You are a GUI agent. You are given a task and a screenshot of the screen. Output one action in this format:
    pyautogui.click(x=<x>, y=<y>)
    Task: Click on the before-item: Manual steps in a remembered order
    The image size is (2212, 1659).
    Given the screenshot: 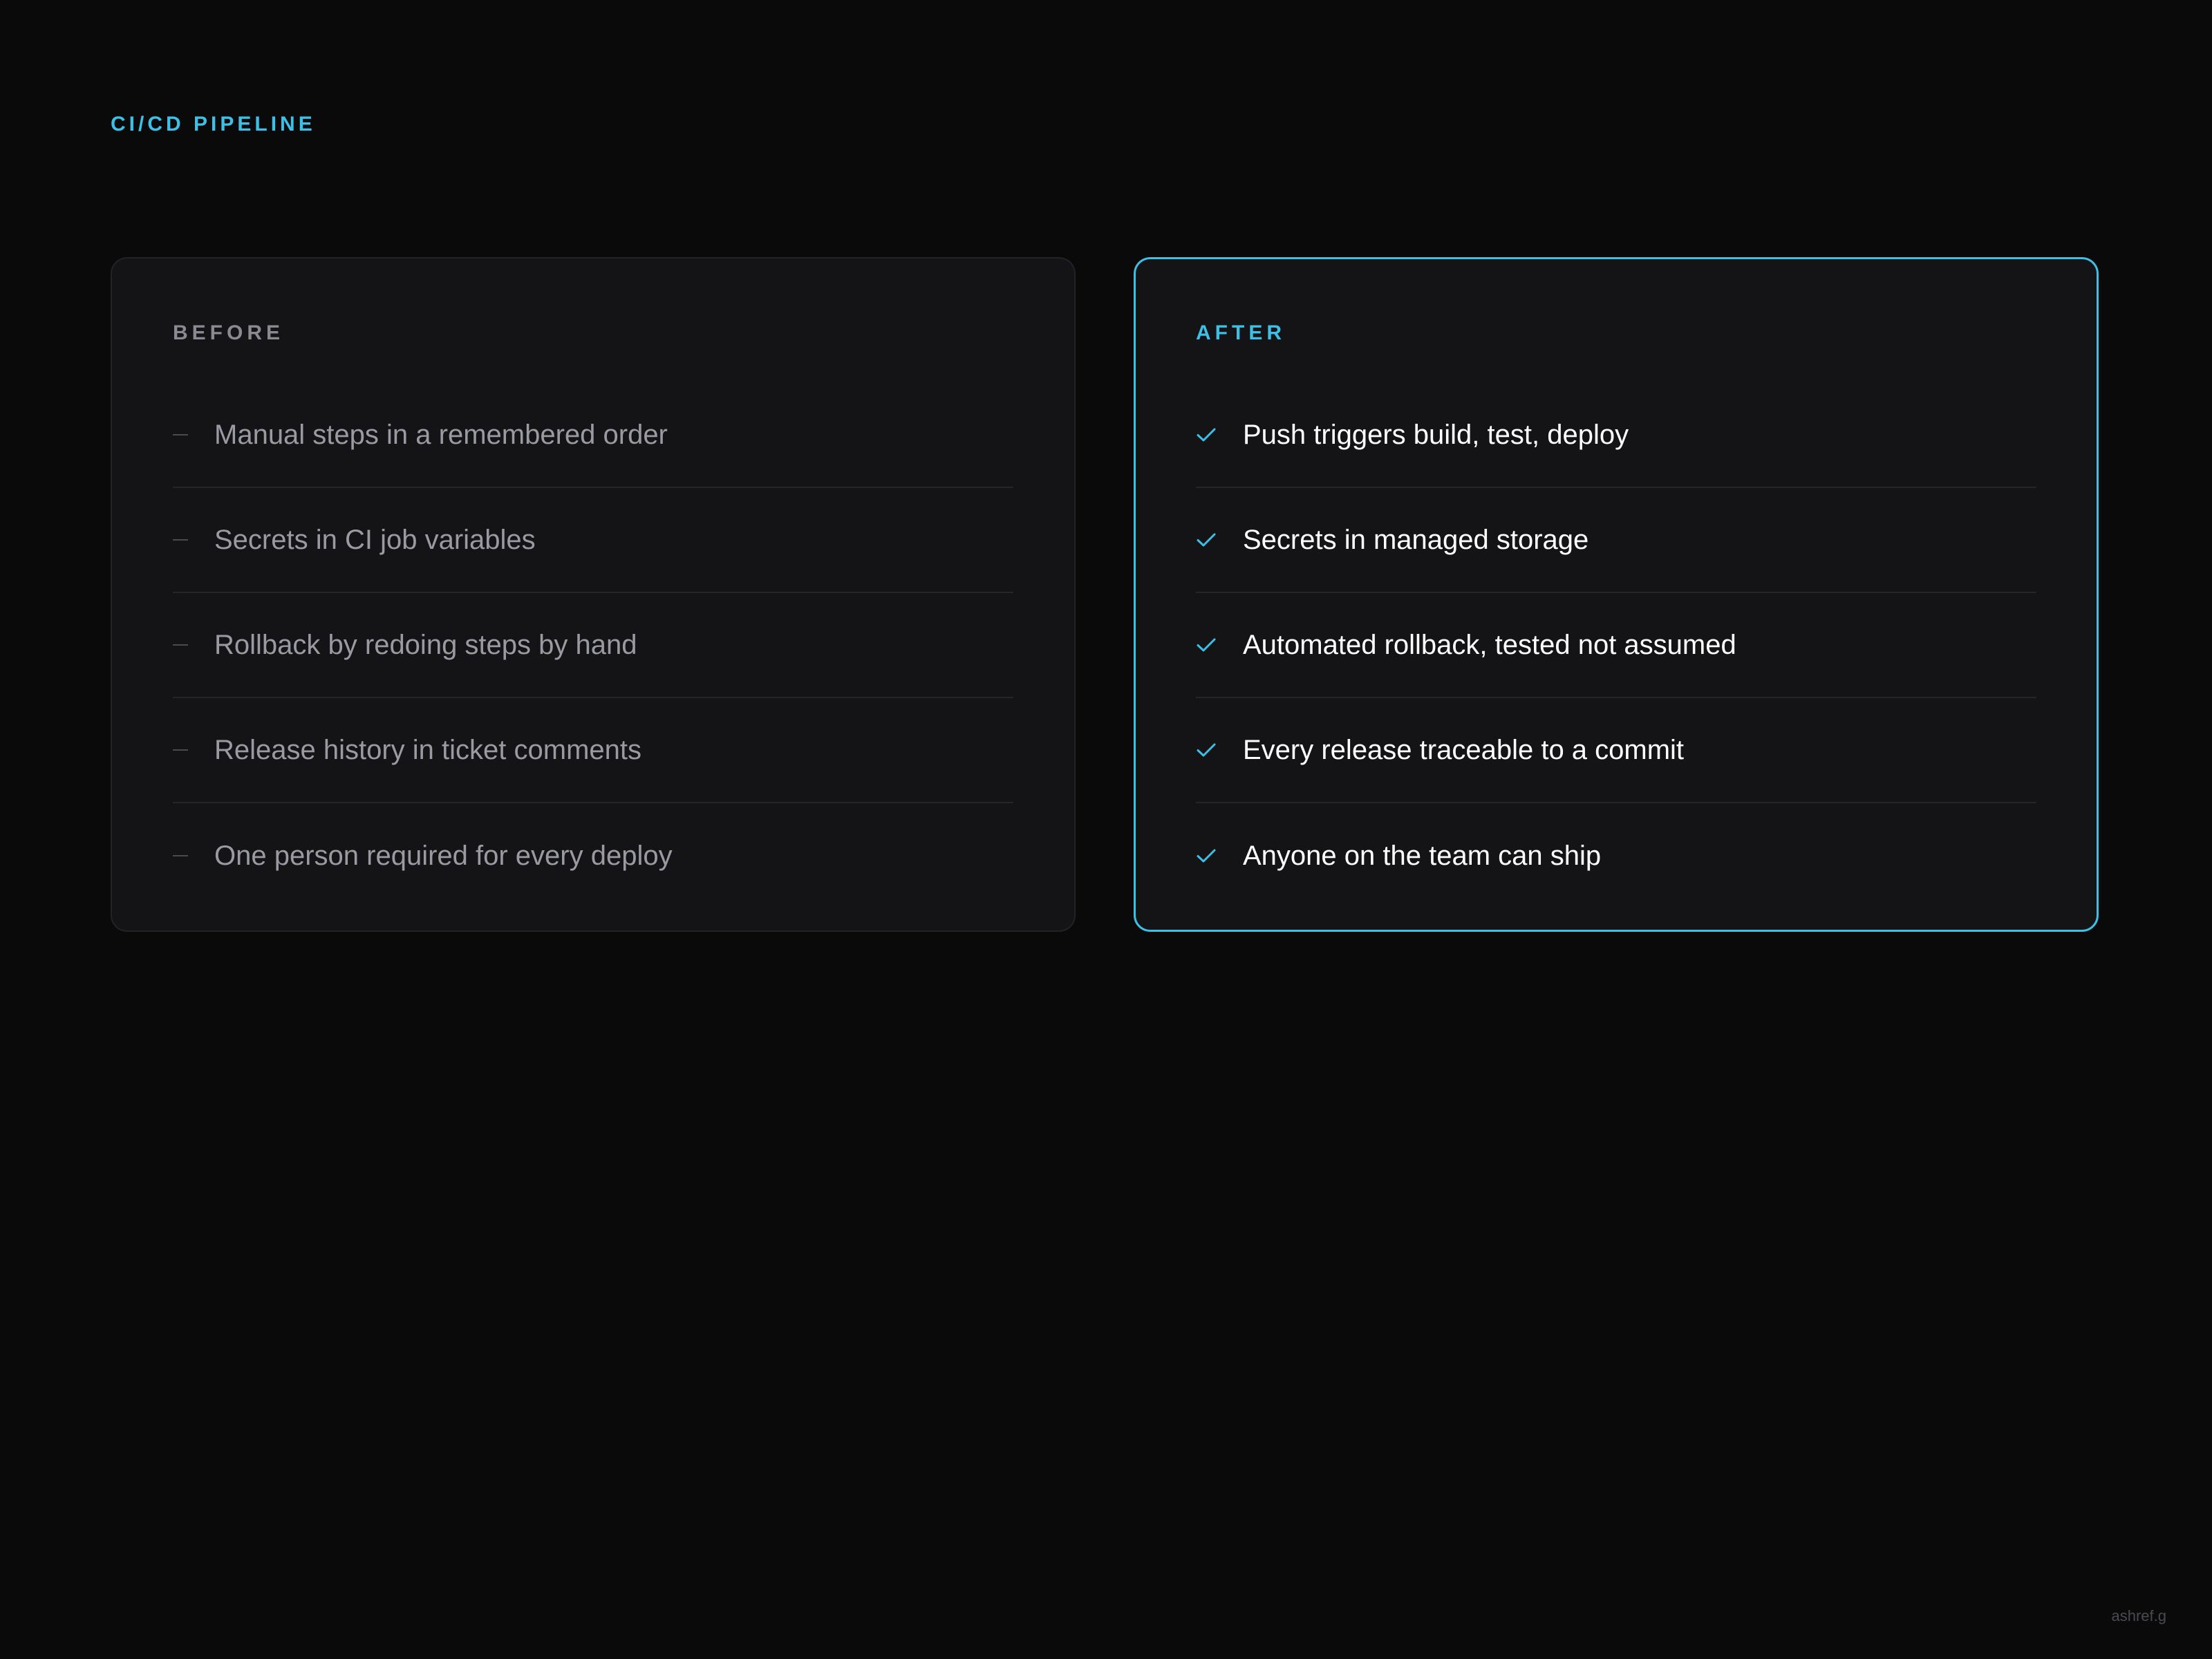 What is the action you would take?
    pyautogui.click(x=593, y=435)
    